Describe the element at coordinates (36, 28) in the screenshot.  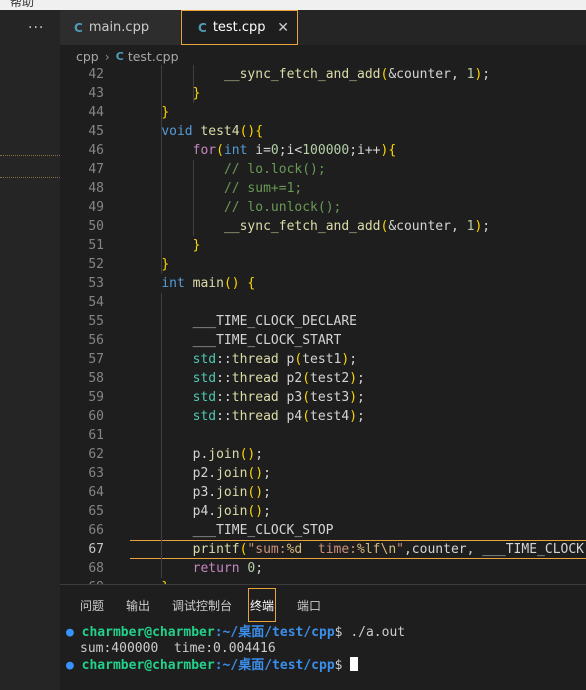
I see `more-actions-icon: ···` at that location.